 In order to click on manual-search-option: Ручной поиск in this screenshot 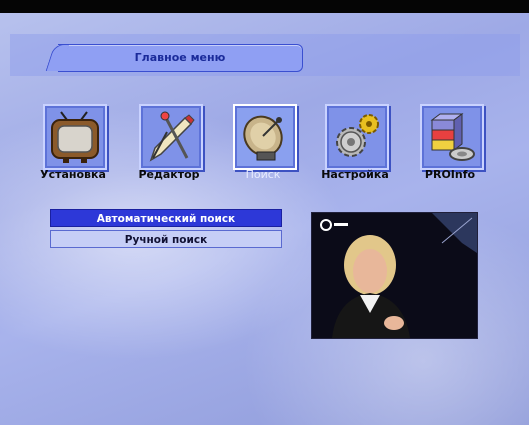, I will do `click(166, 239)`.